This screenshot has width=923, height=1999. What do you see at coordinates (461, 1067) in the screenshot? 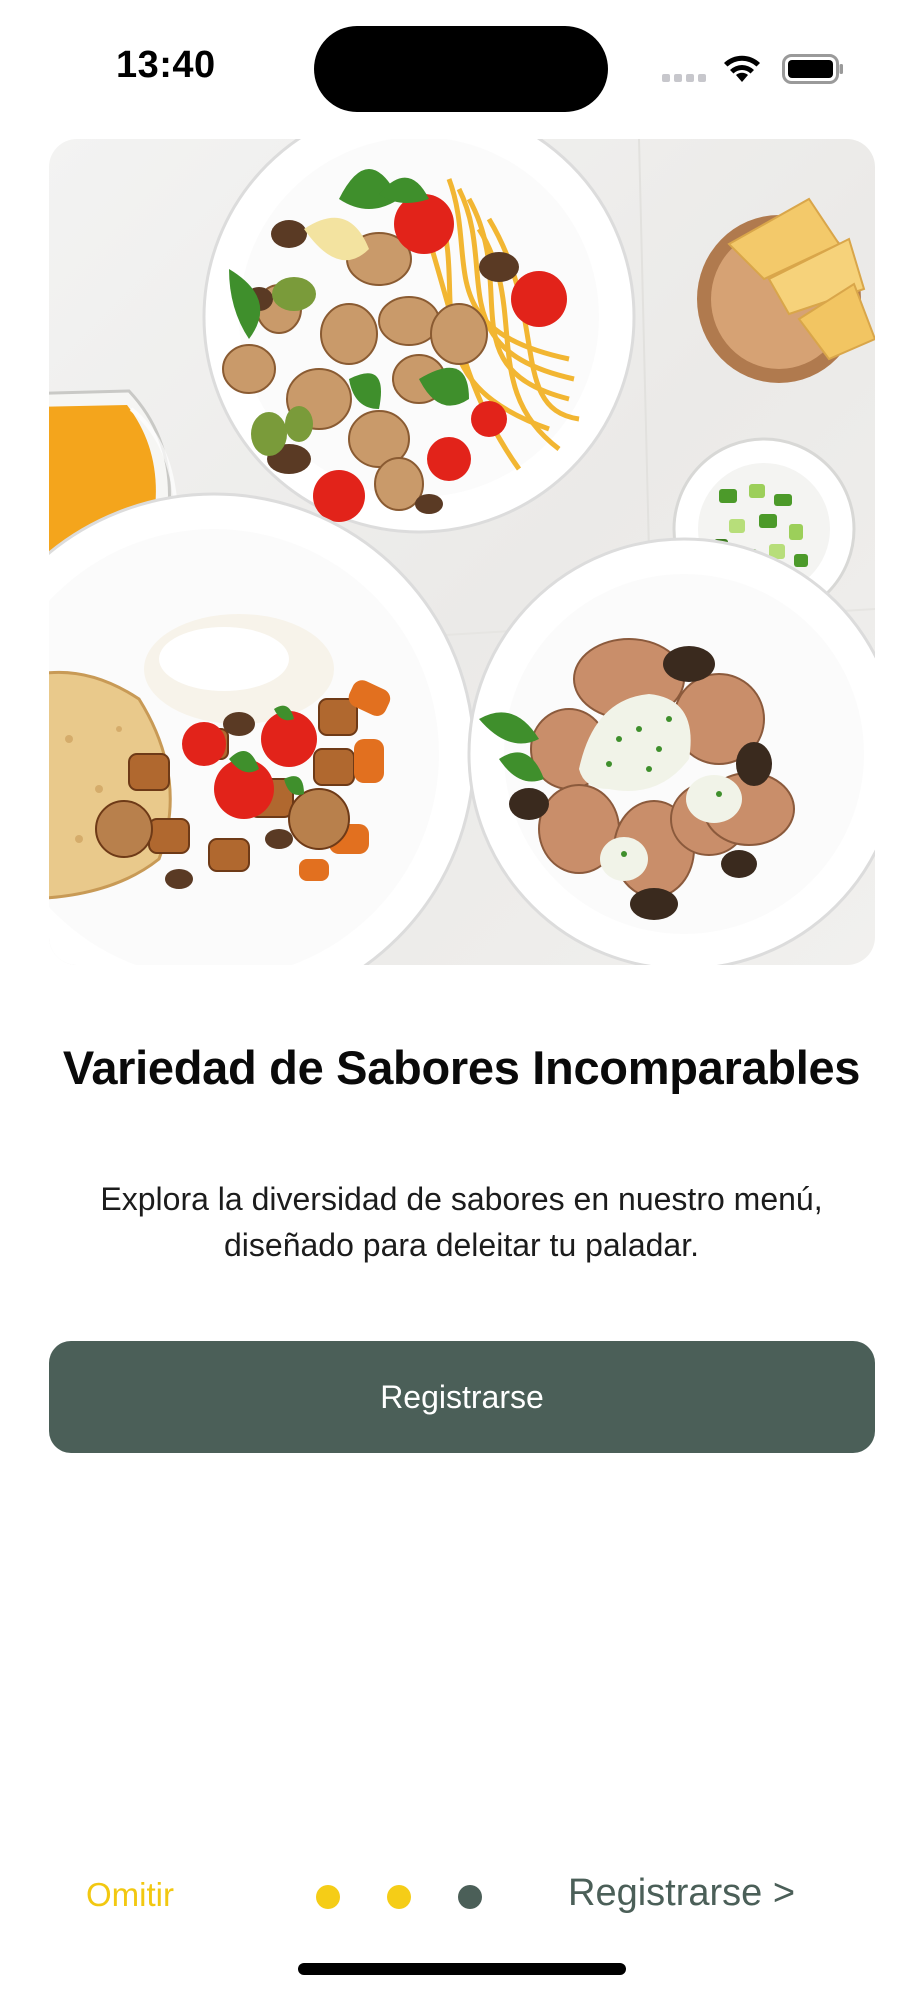
I see `onboarding-title: Variedad de Sabores Incomparables` at bounding box center [461, 1067].